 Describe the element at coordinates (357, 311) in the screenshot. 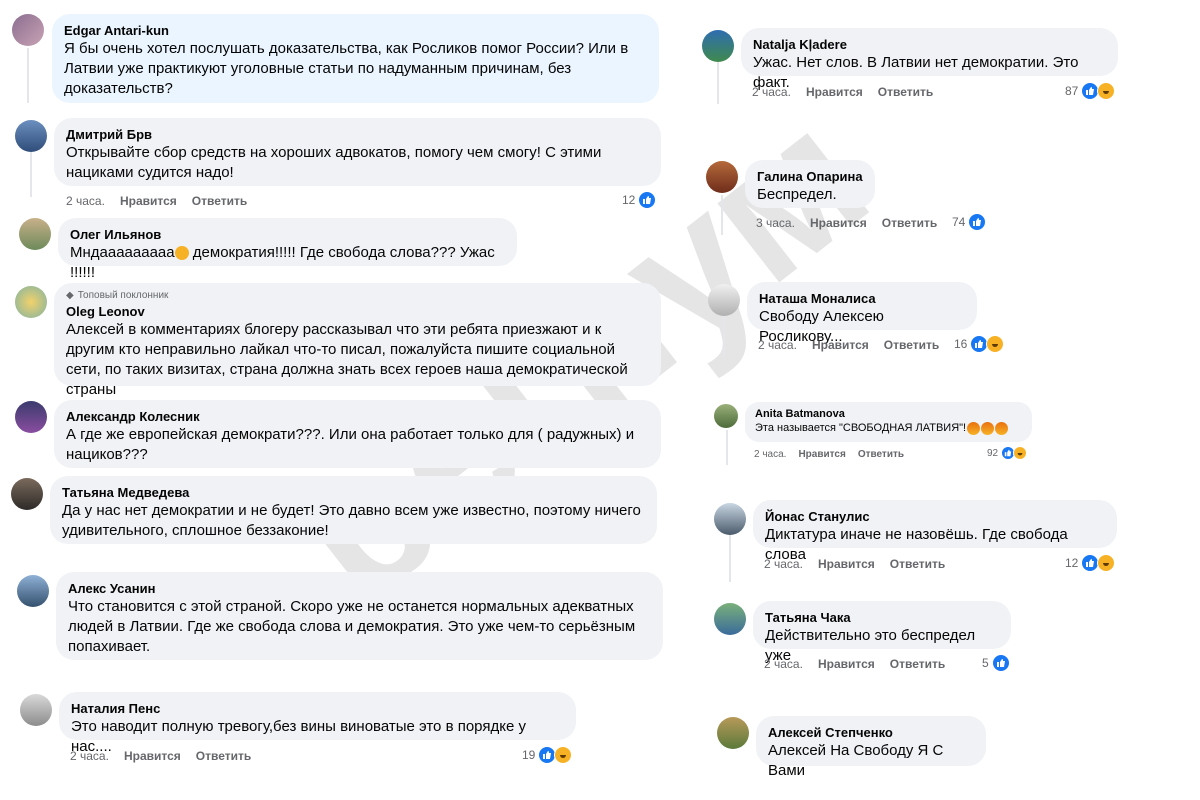

I see `comment-author: Oleg Leonov` at that location.